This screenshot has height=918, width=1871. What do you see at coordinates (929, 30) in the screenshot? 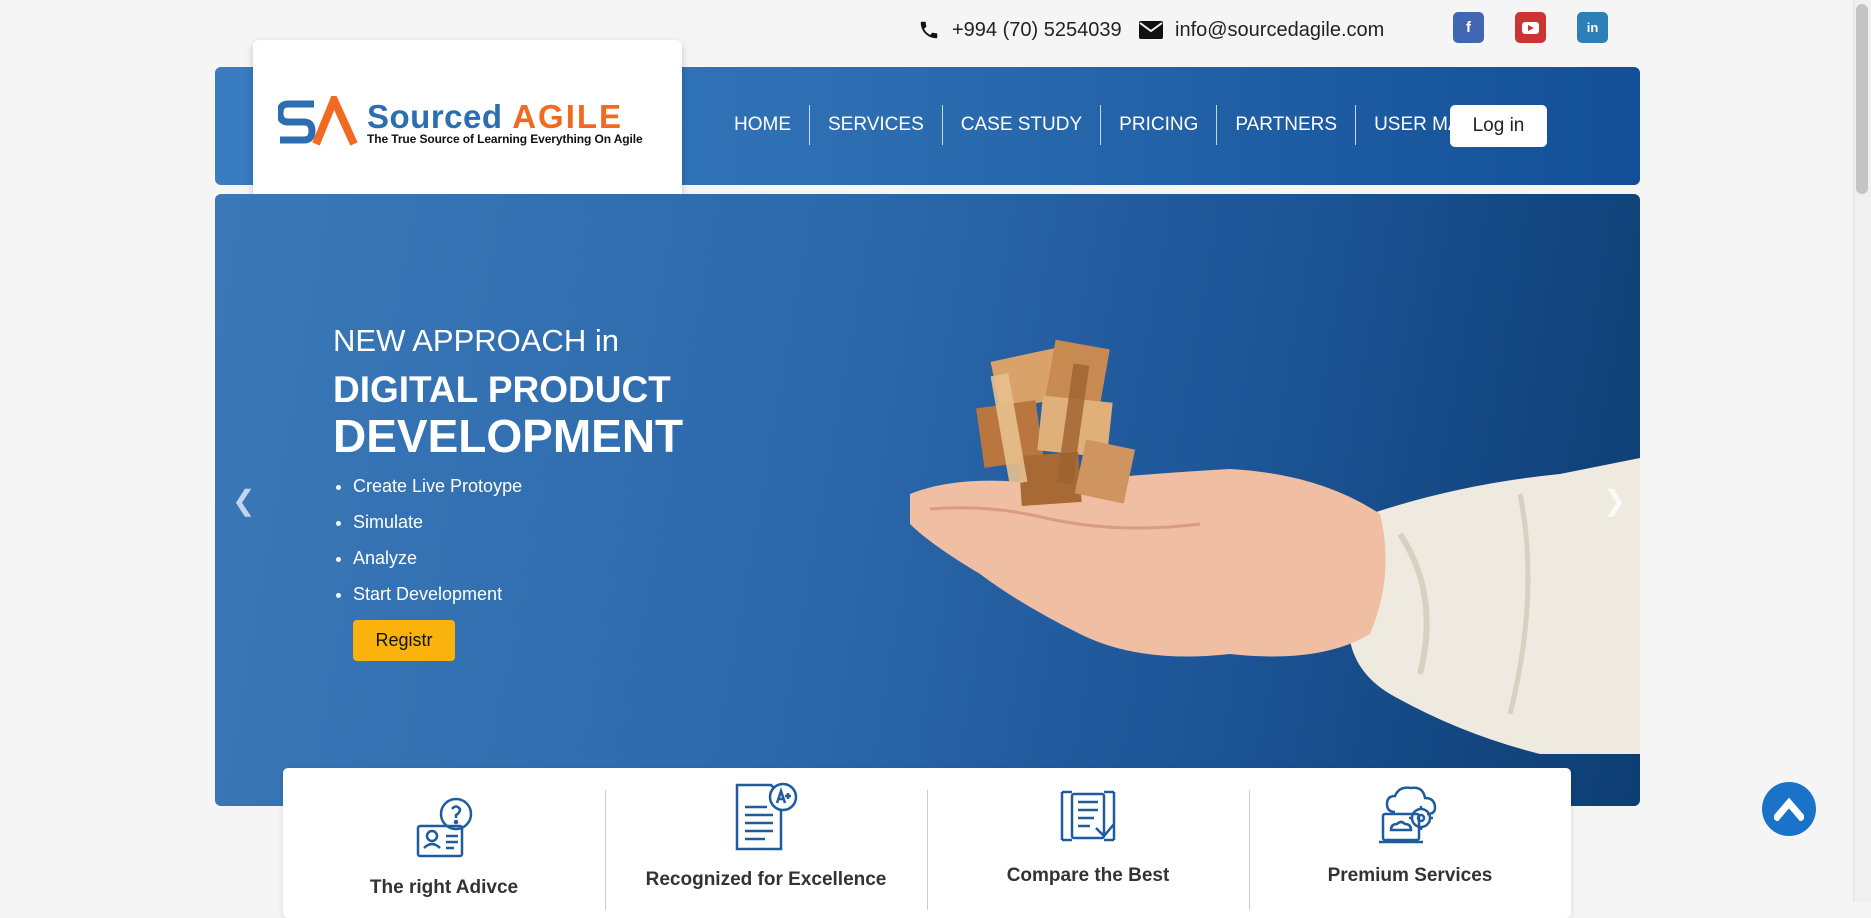
I see `phone-icon` at bounding box center [929, 30].